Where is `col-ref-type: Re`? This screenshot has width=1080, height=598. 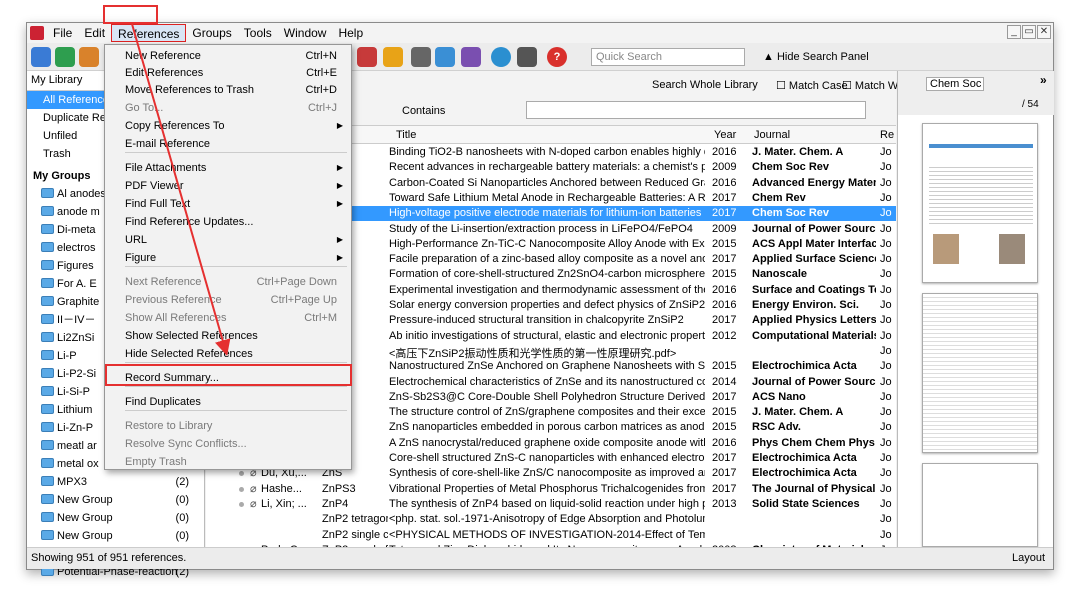 col-ref-type: Re is located at coordinates (887, 135).